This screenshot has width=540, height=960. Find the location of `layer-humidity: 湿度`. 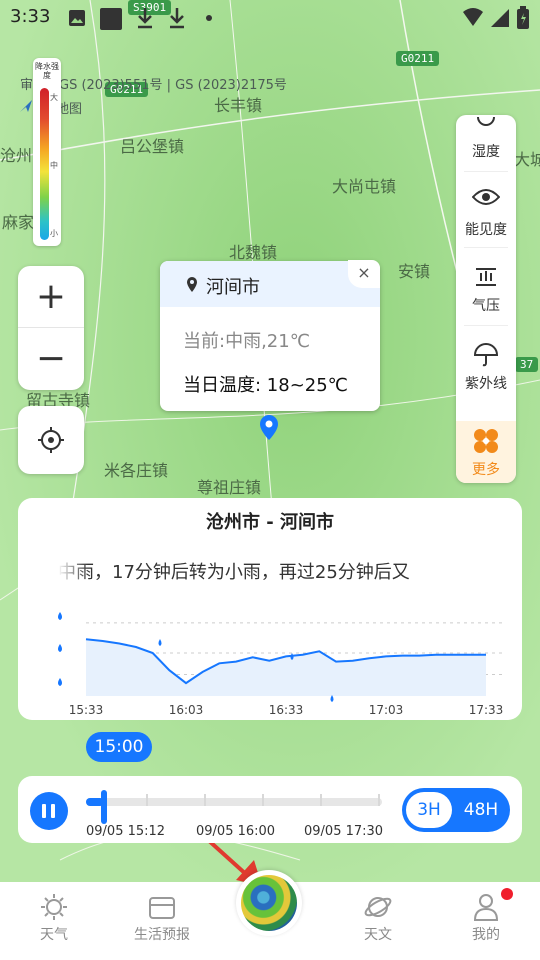

layer-humidity: 湿度 is located at coordinates (486, 140).